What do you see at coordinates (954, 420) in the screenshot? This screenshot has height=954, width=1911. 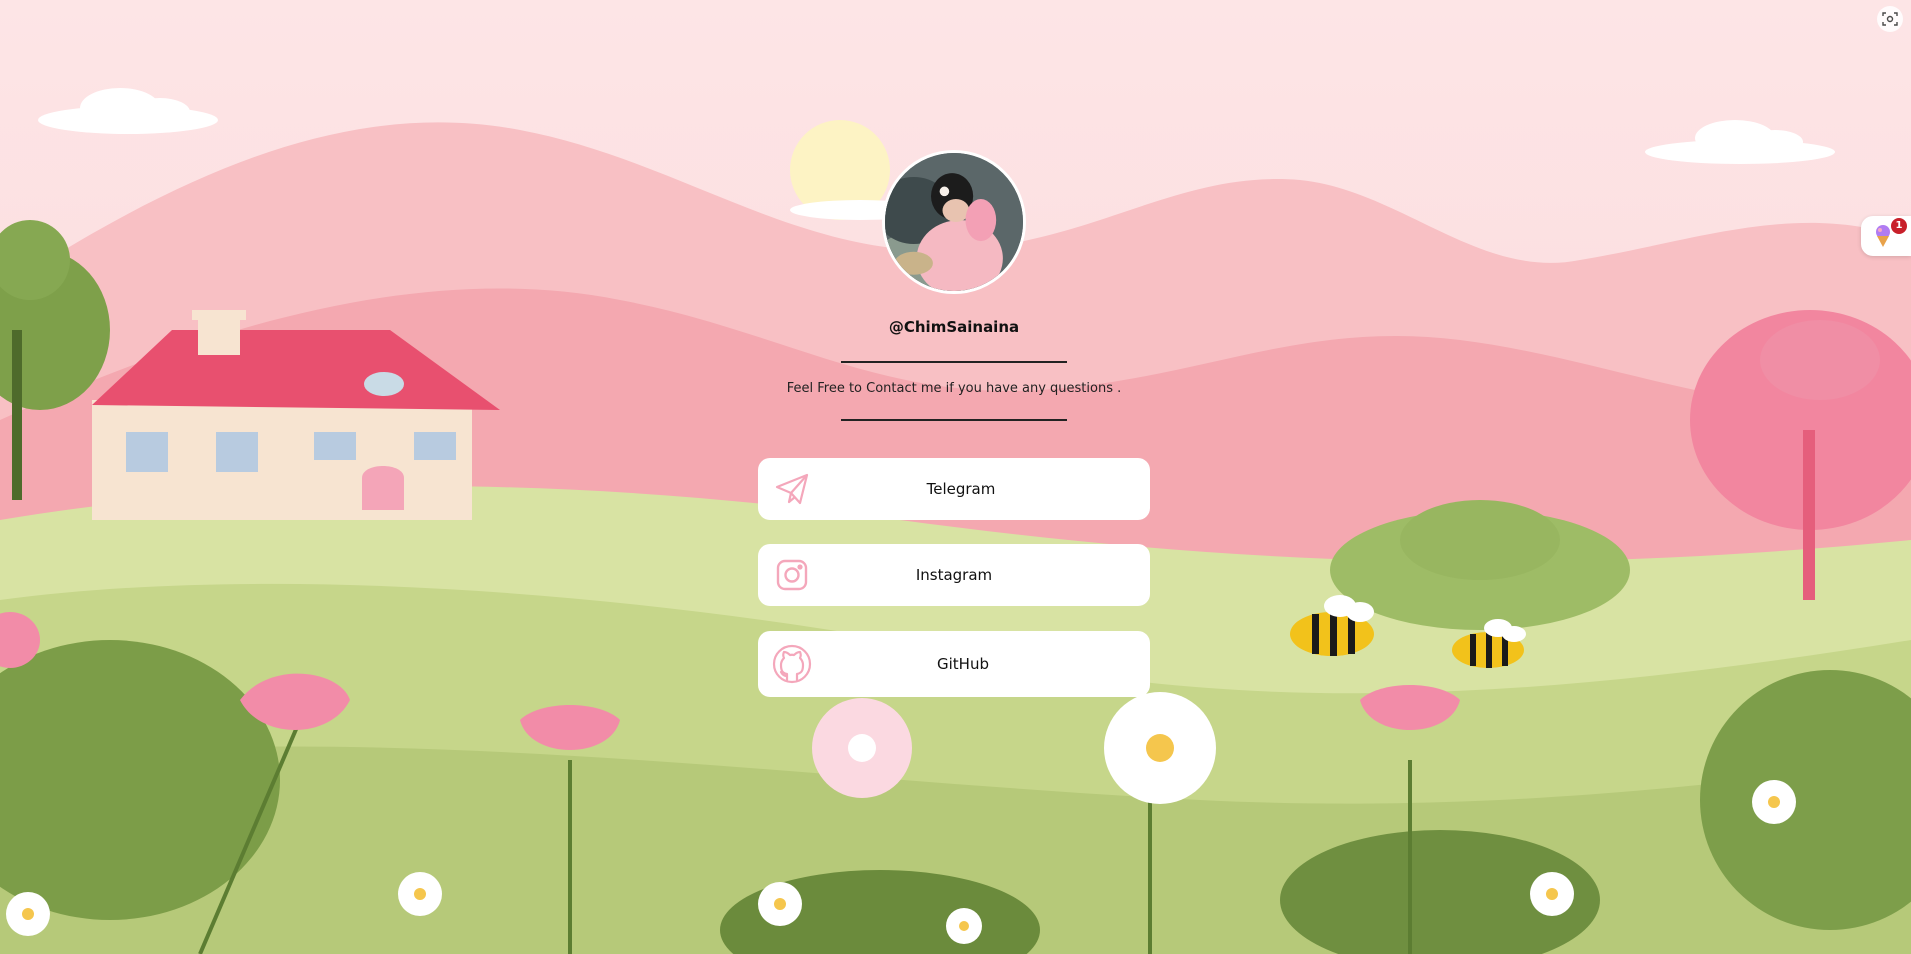 I see `divider-bottom` at bounding box center [954, 420].